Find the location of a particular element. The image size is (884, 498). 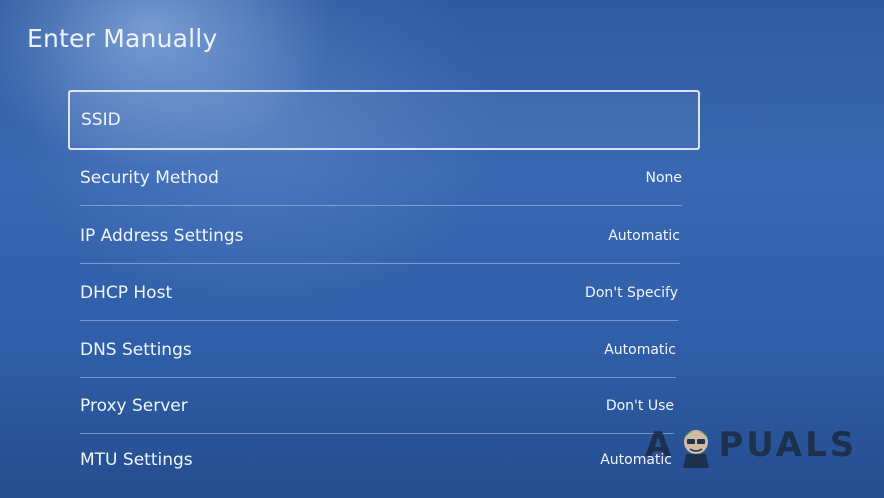

setting-row-proxy-server: Proxy Server Don't Use is located at coordinates (377, 406).